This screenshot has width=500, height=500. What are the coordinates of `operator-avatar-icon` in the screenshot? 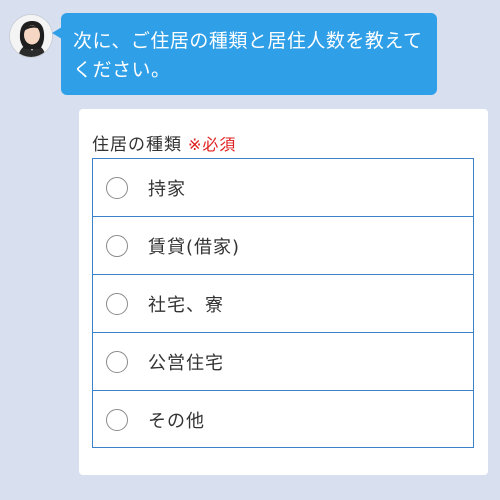 It's located at (31, 36).